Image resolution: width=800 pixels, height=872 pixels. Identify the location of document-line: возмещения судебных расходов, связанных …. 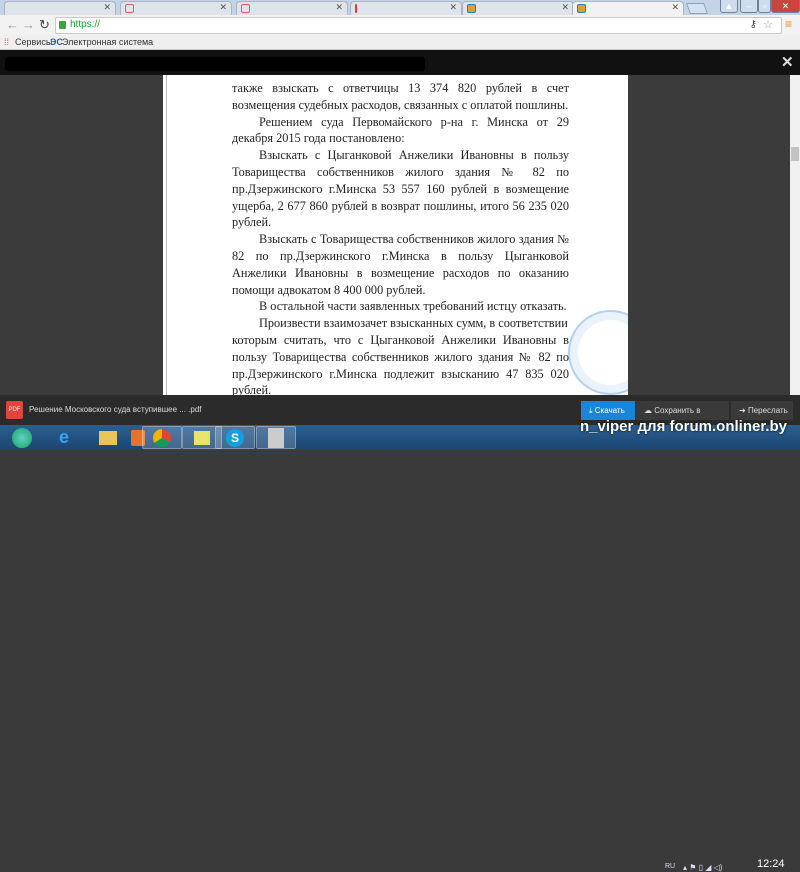
(400, 104).